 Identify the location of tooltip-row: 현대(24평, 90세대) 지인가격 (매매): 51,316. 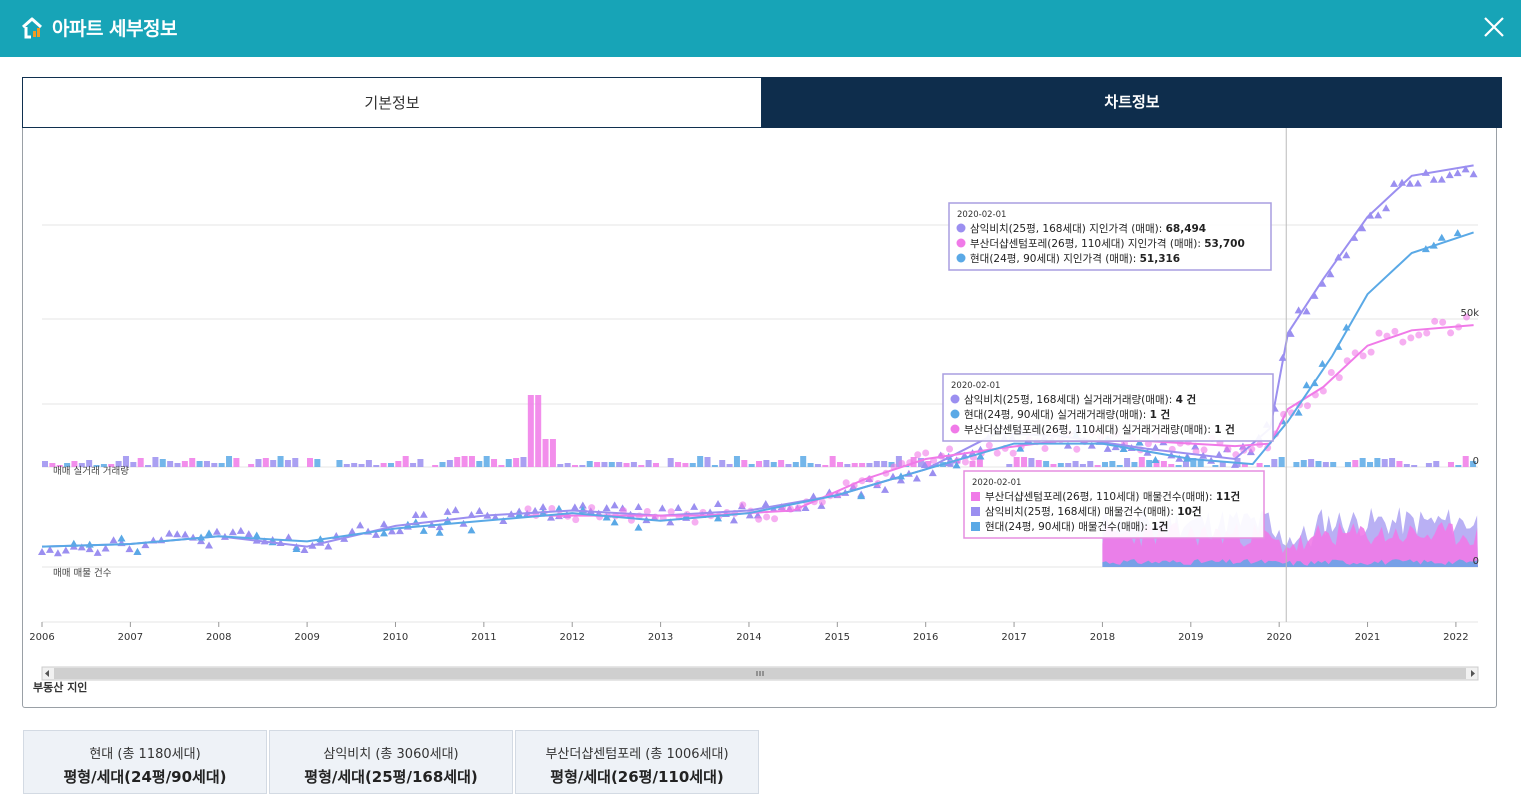
(1075, 258).